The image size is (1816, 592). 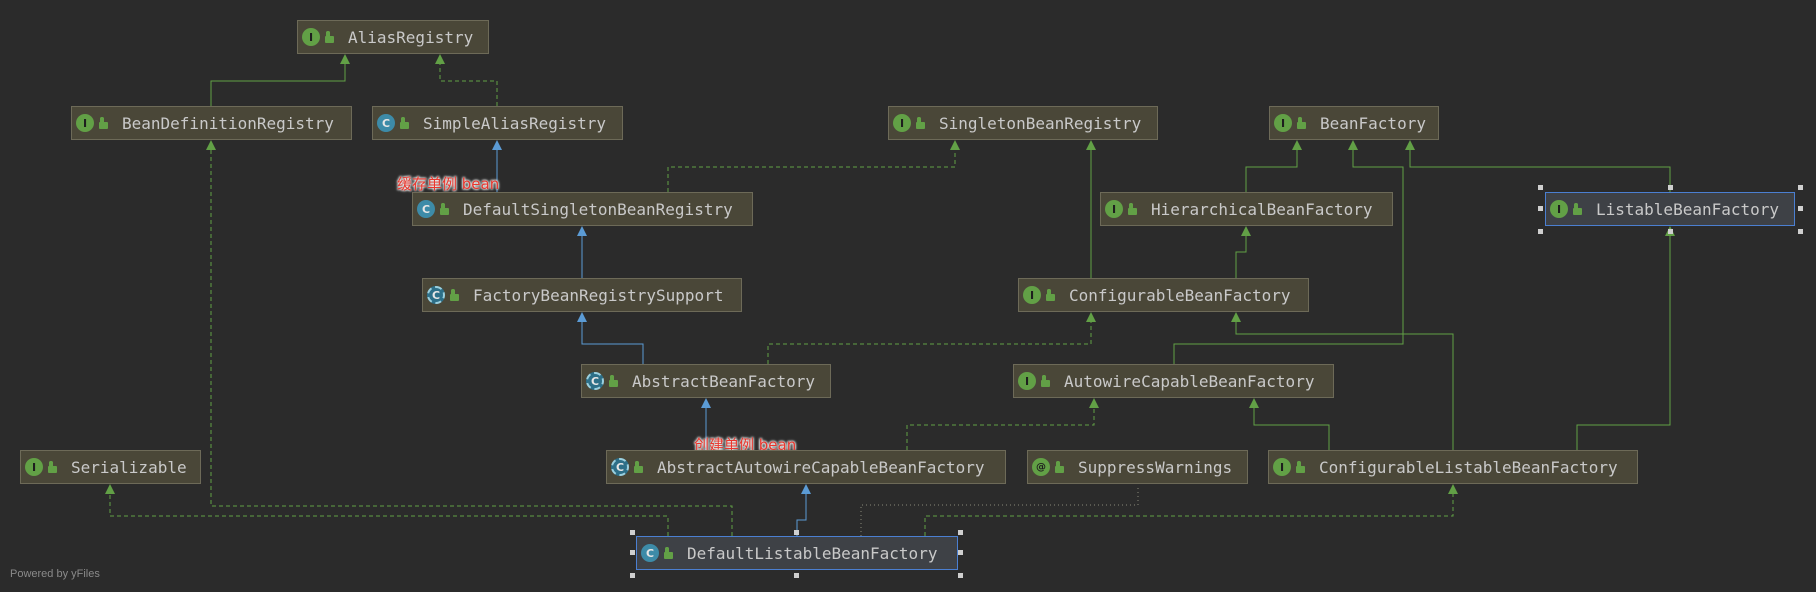 What do you see at coordinates (1688, 209) in the screenshot?
I see `node-label: ListableBeanFactory` at bounding box center [1688, 209].